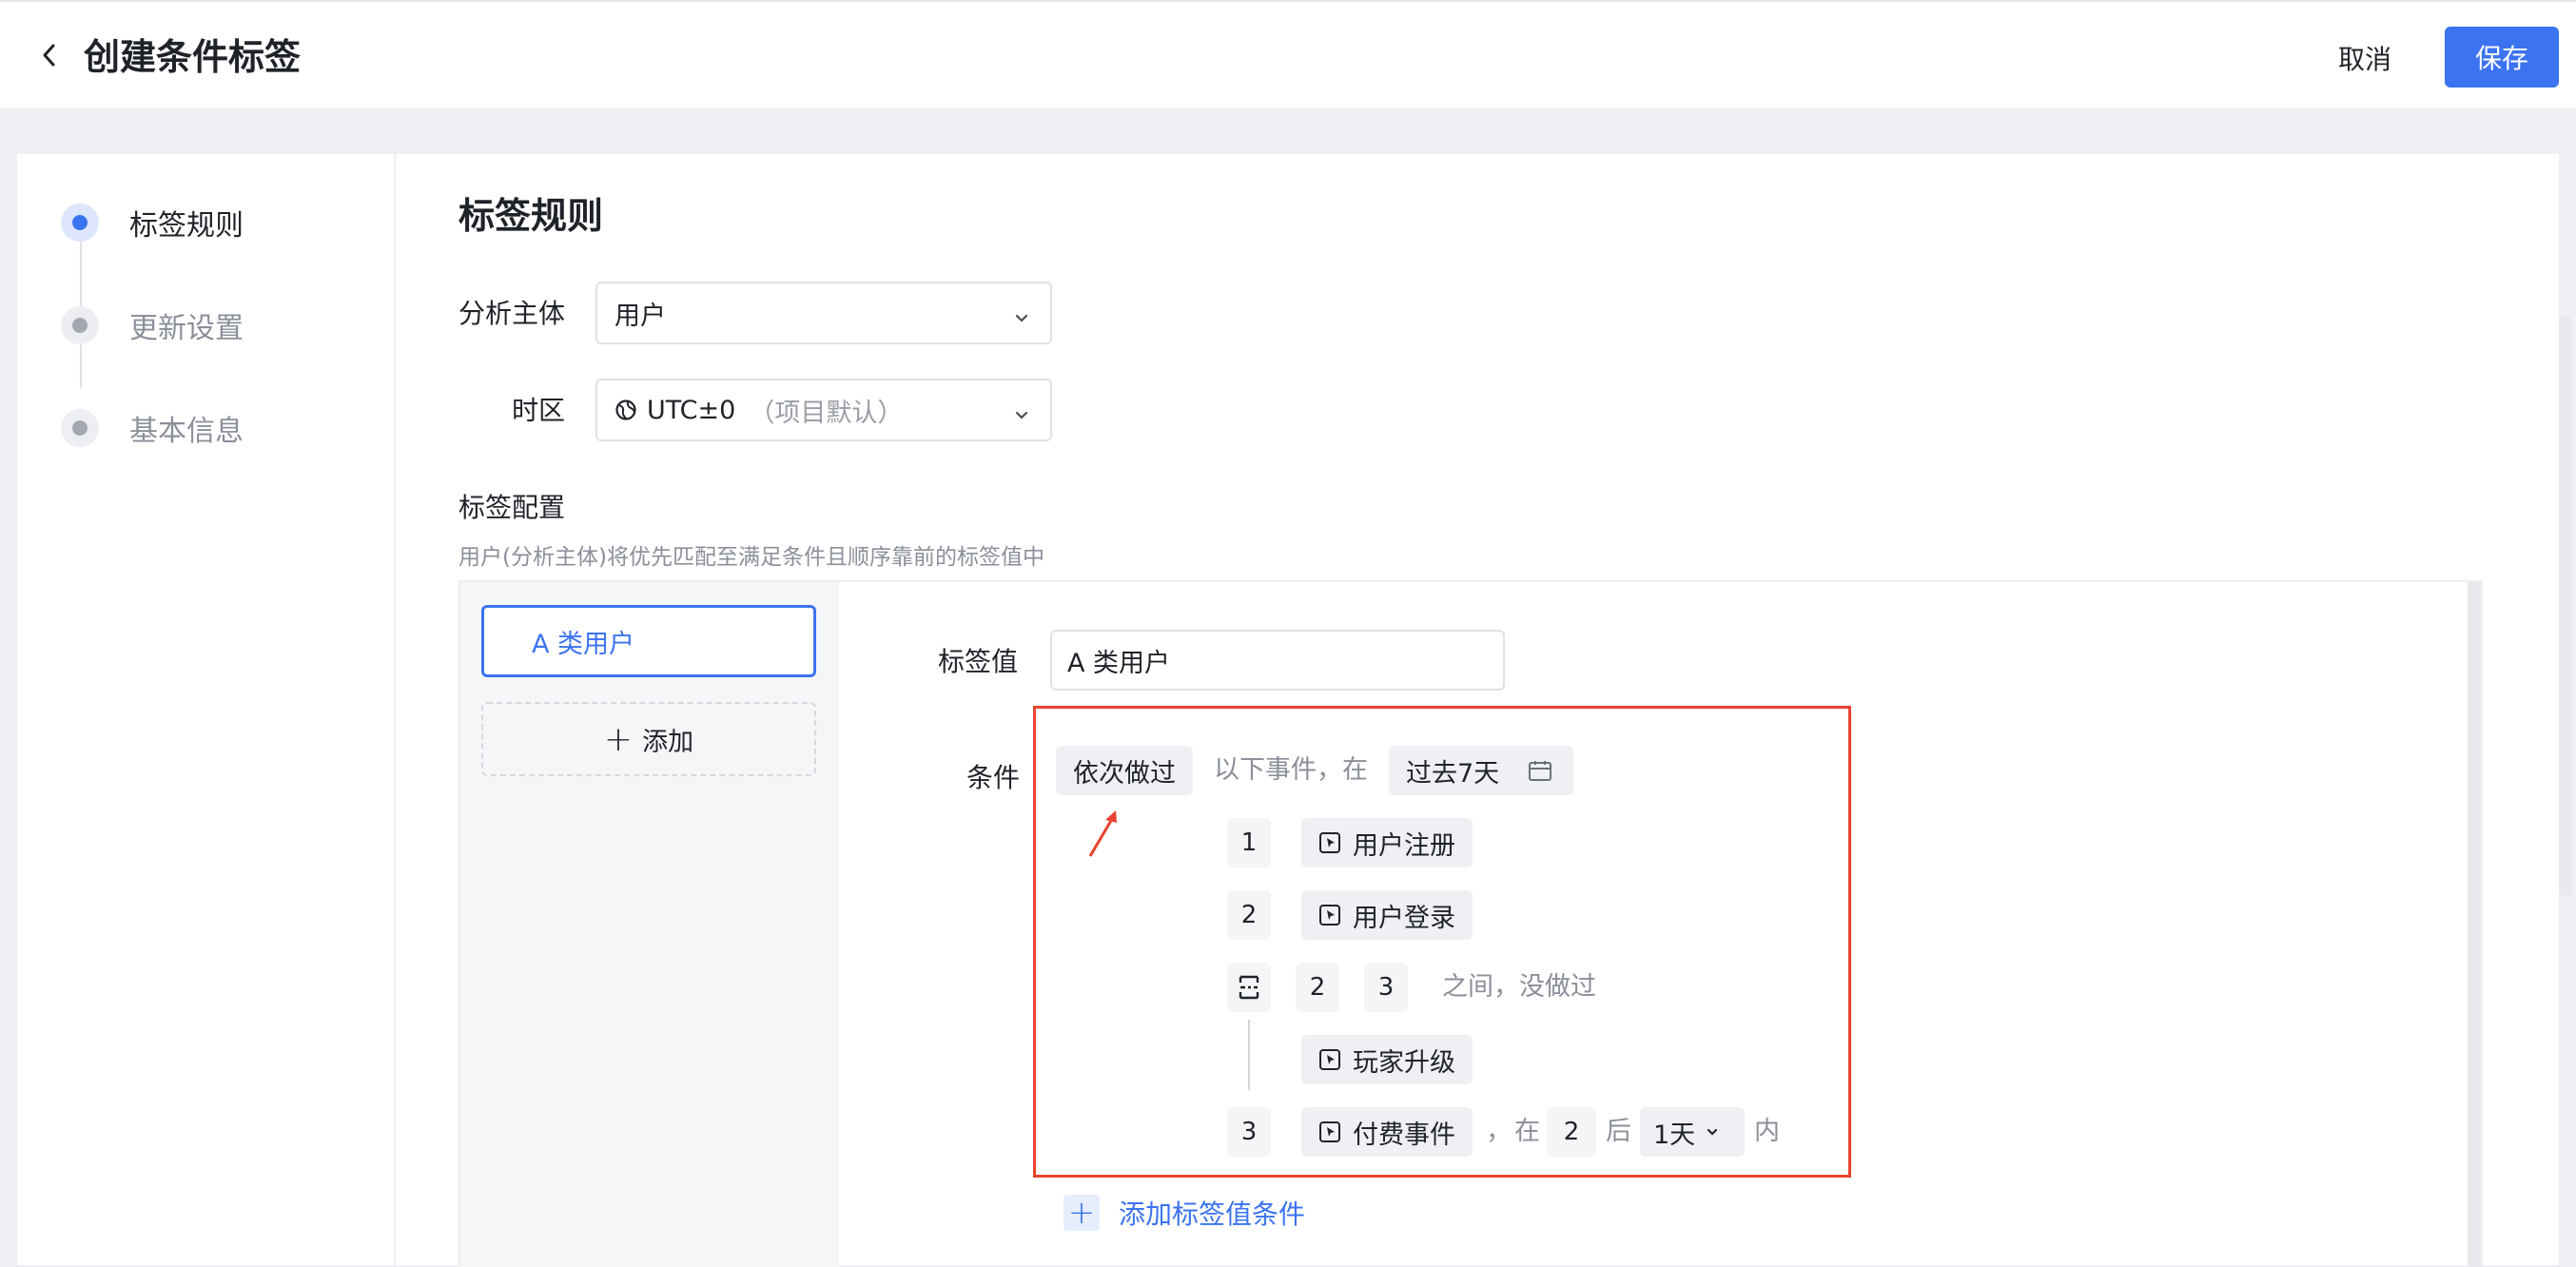 The height and width of the screenshot is (1267, 2576). Describe the element at coordinates (539, 411) in the screenshot. I see `timezone-label: 时区` at that location.